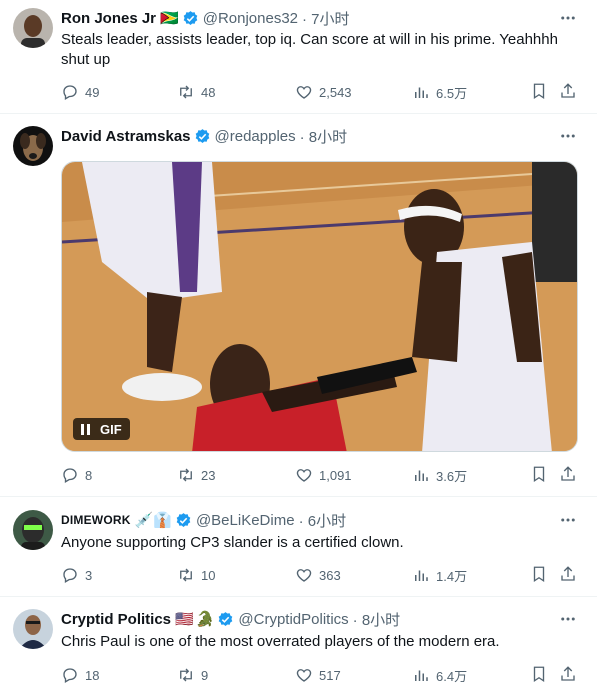 The height and width of the screenshot is (693, 597). Describe the element at coordinates (326, 18) in the screenshot. I see `tweet-time: · 7小时` at that location.